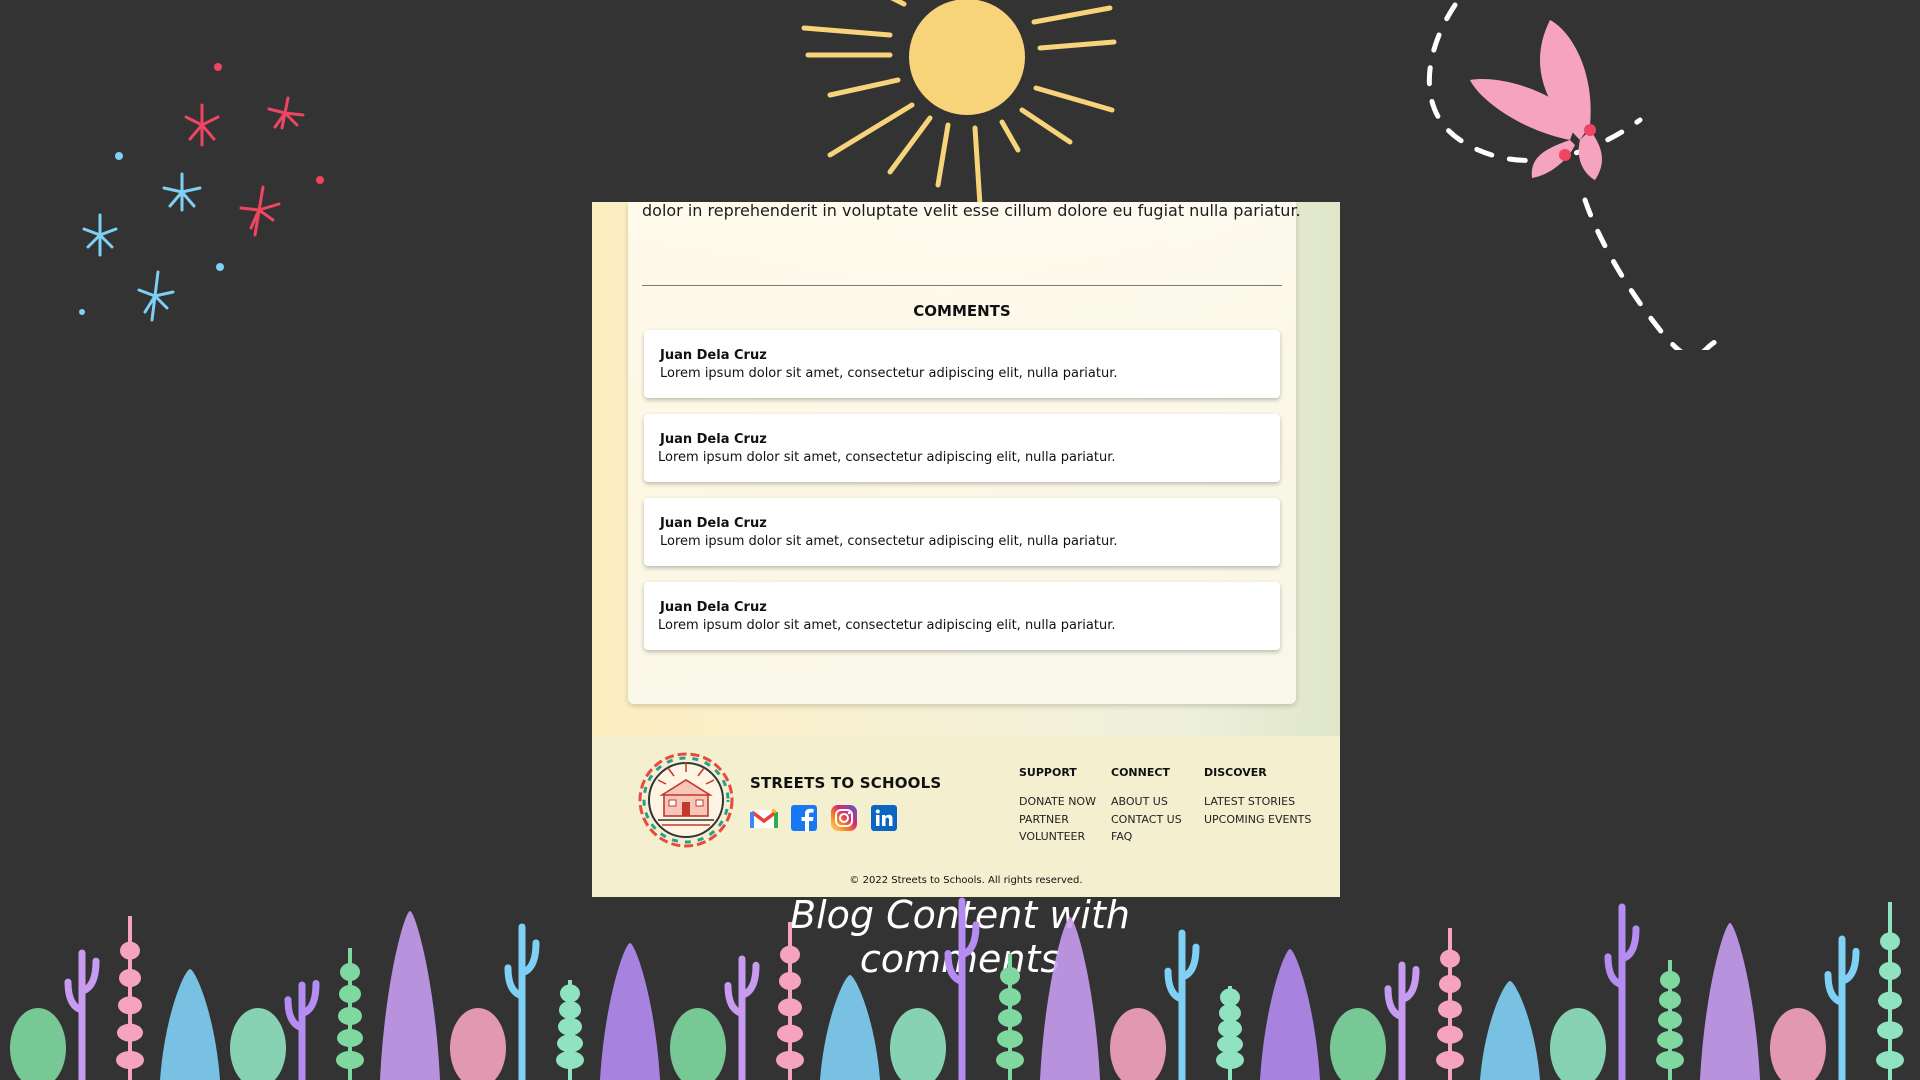 The width and height of the screenshot is (1920, 1080). I want to click on footer-link-about-us: ABOUT US, so click(1146, 802).